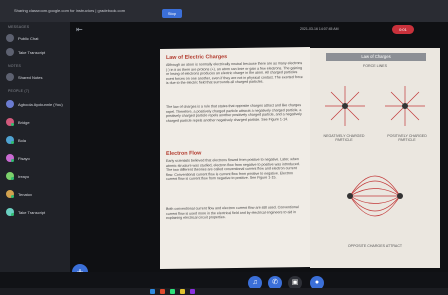 The height and width of the screenshot is (295, 448). I want to click on stop-sharing-button: Stop, so click(172, 13).